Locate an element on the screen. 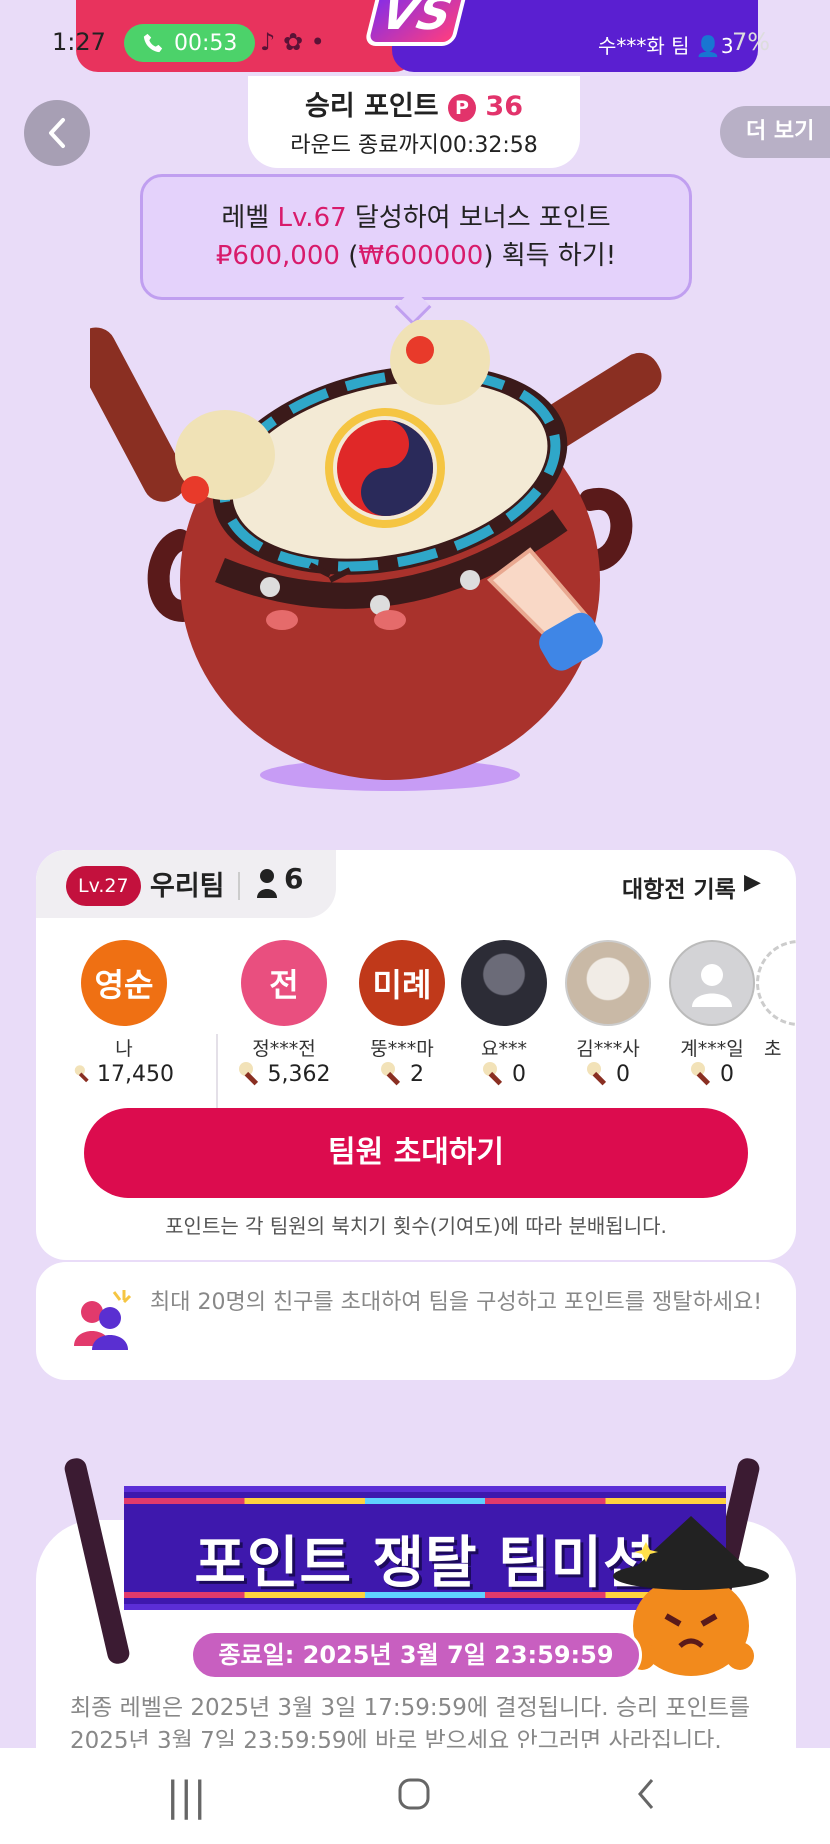 The width and height of the screenshot is (830, 1844). member-item: 영순 나 17,450 is located at coordinates (124, 1013).